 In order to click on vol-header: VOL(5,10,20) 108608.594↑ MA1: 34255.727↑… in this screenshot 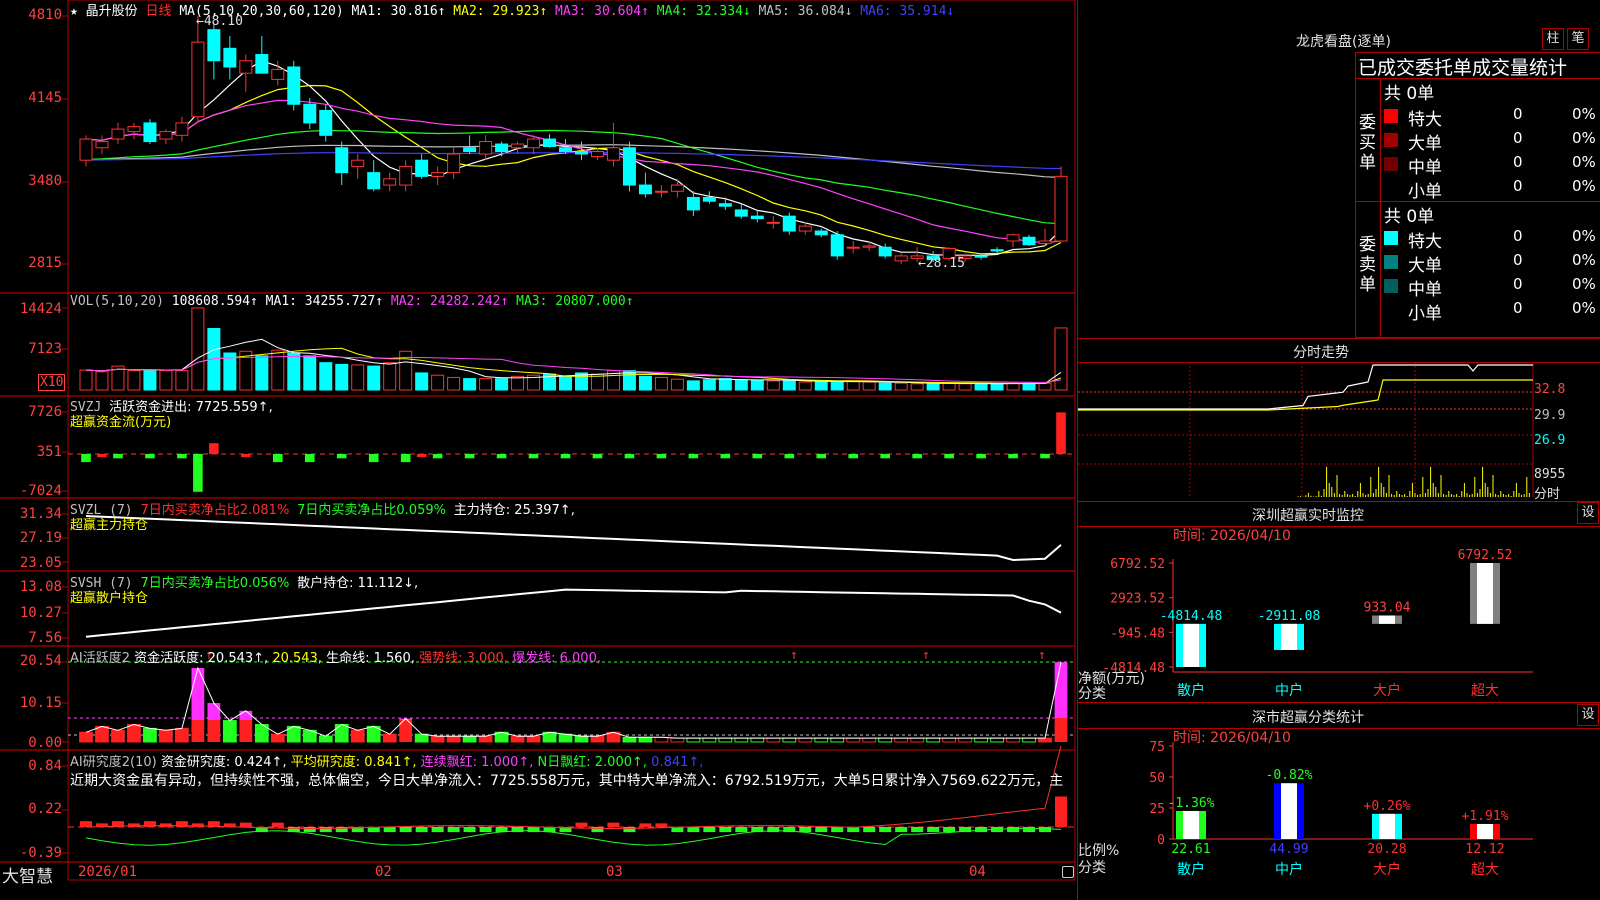, I will do `click(352, 301)`.